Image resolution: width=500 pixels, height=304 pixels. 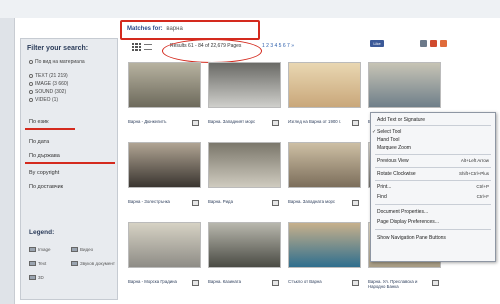 What do you see at coordinates (74, 263) in the screenshot?
I see `speaker-icon` at bounding box center [74, 263].